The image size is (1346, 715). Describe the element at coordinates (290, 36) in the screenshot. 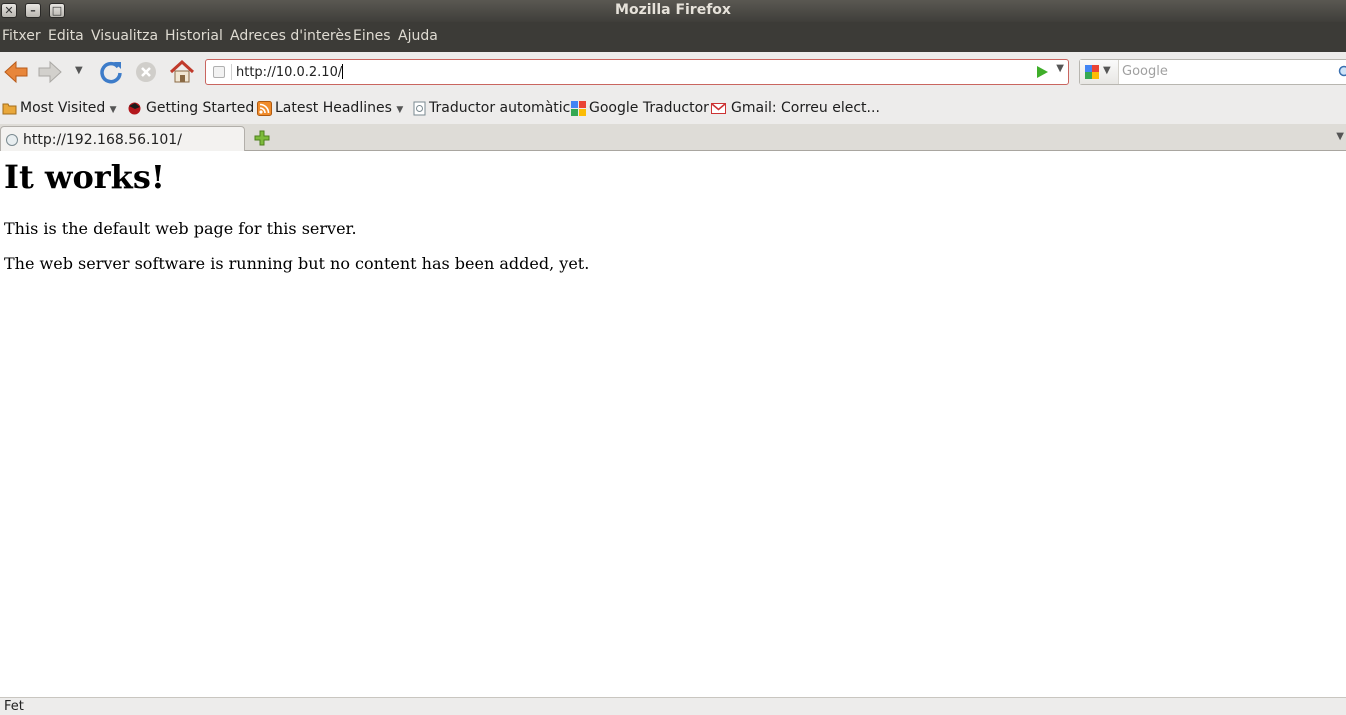

I see `menu-item-adreces: Adreces d'interès` at that location.